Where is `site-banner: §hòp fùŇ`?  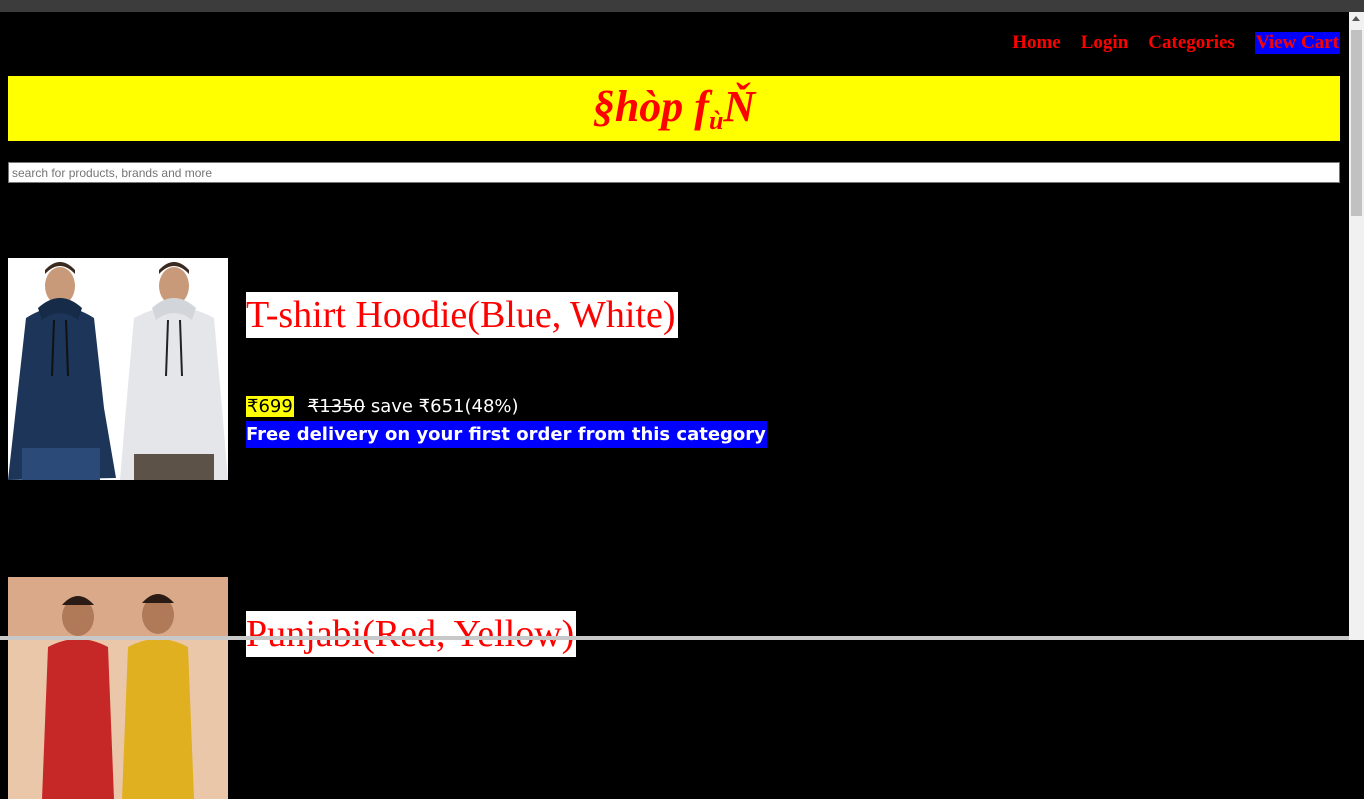 site-banner: §hòp fùŇ is located at coordinates (674, 108).